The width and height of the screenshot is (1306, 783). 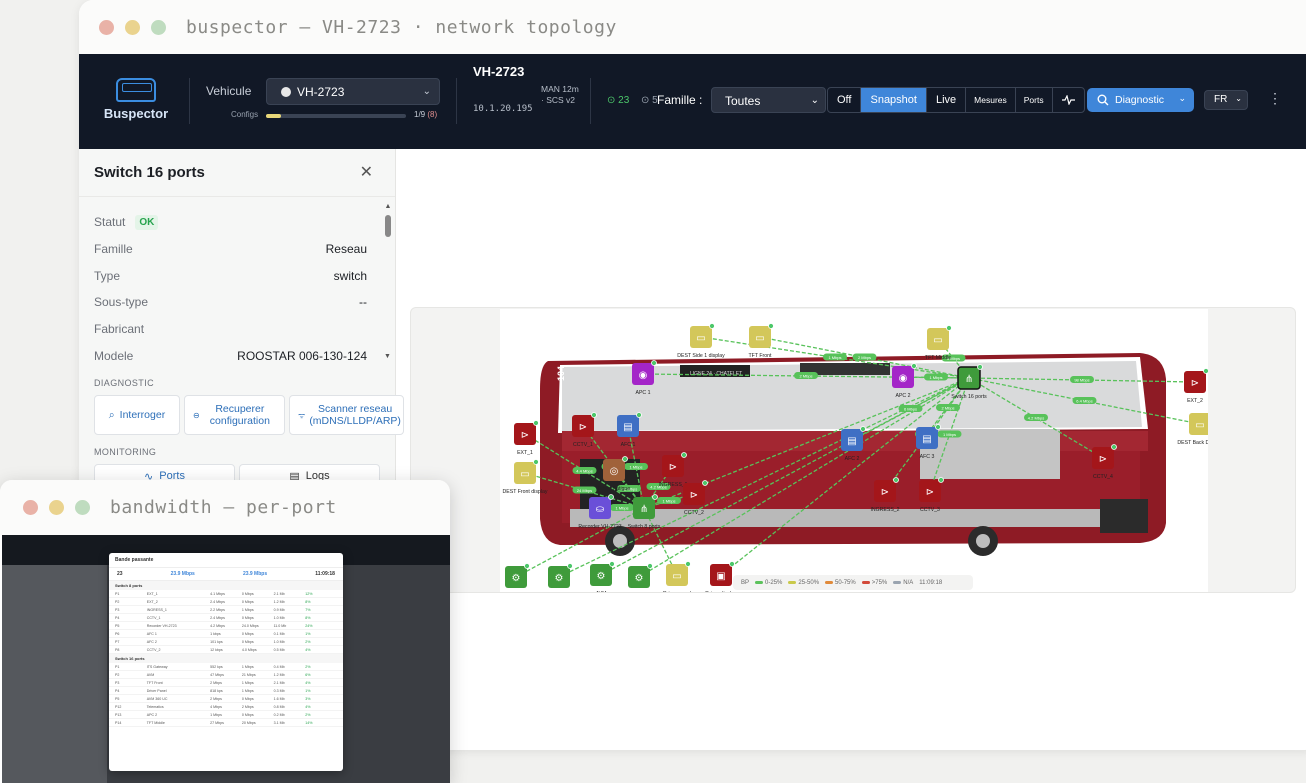 What do you see at coordinates (248, 722) in the screenshot?
I see `table-cell: 20 Mbps` at bounding box center [248, 722].